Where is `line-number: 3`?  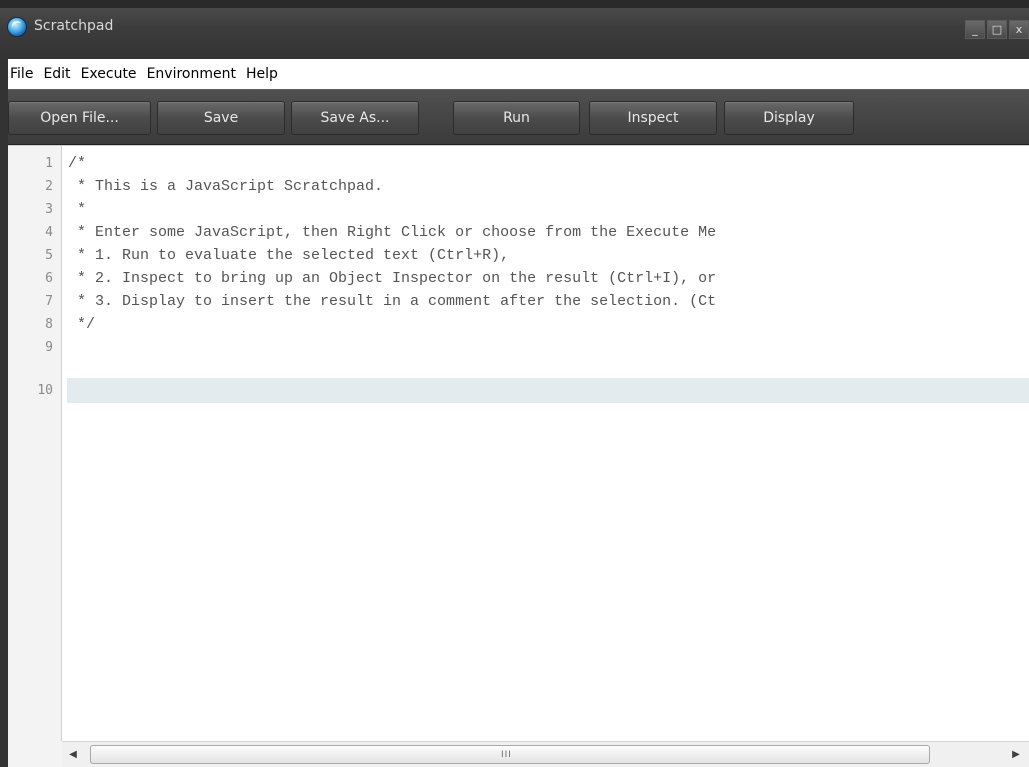
line-number: 3 is located at coordinates (49, 209).